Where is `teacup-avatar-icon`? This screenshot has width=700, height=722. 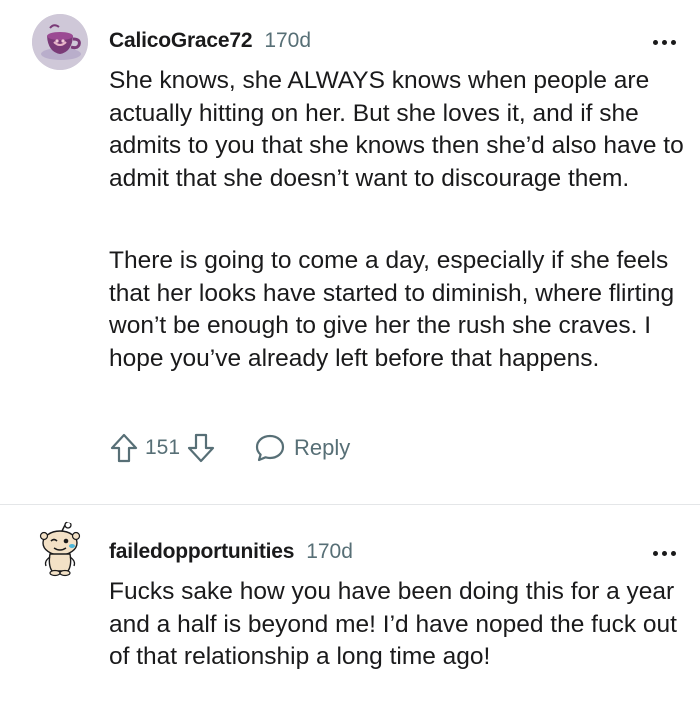
teacup-avatar-icon is located at coordinates (60, 42).